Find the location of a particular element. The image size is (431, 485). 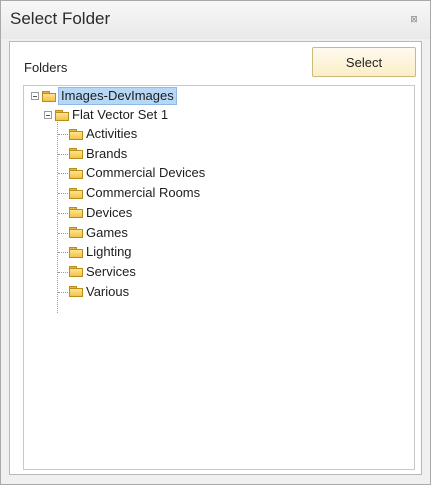

tree-node-games: Games is located at coordinates (98, 233).